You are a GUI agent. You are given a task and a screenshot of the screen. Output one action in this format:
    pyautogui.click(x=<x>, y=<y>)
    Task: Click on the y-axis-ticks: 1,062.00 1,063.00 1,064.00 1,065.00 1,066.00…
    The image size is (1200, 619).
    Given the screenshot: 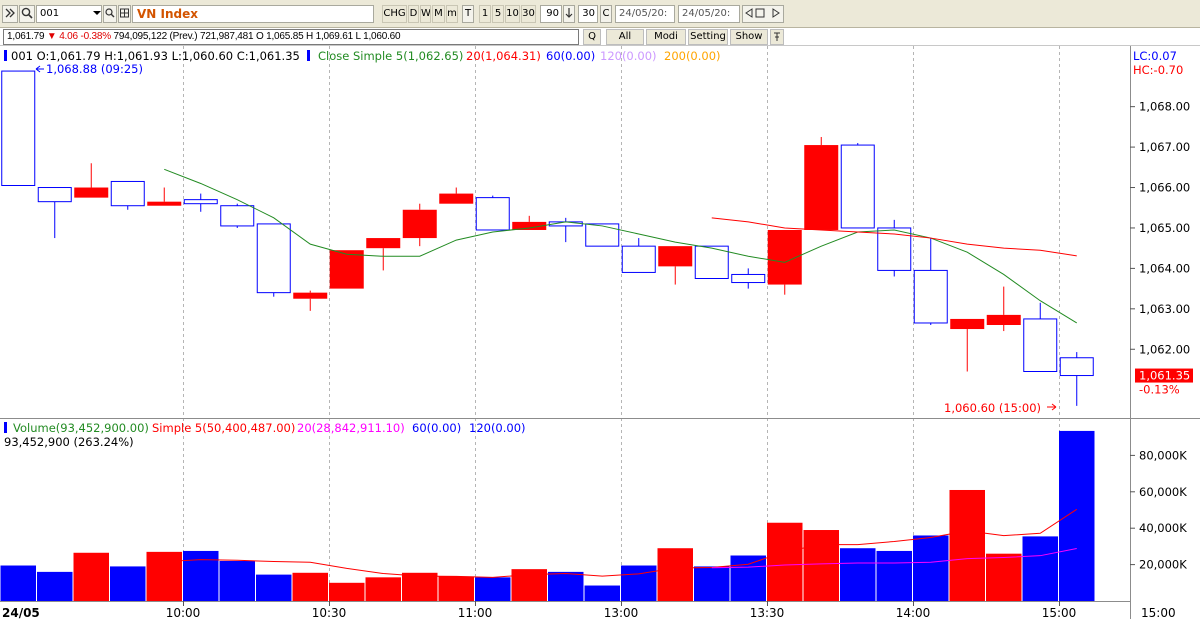 What is the action you would take?
    pyautogui.click(x=1160, y=336)
    